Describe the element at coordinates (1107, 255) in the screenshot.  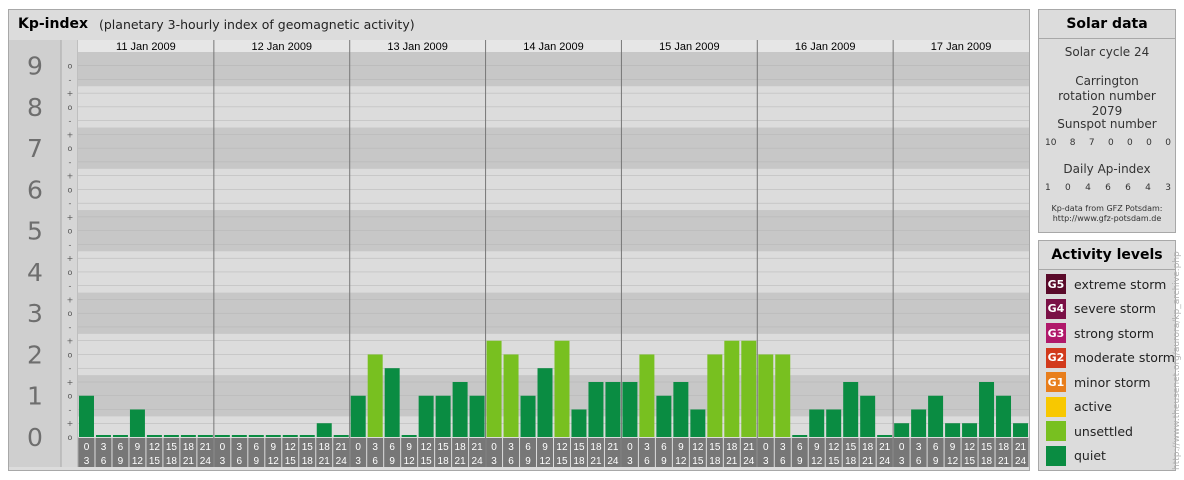
I see `activity-levels-title: Activity levels` at that location.